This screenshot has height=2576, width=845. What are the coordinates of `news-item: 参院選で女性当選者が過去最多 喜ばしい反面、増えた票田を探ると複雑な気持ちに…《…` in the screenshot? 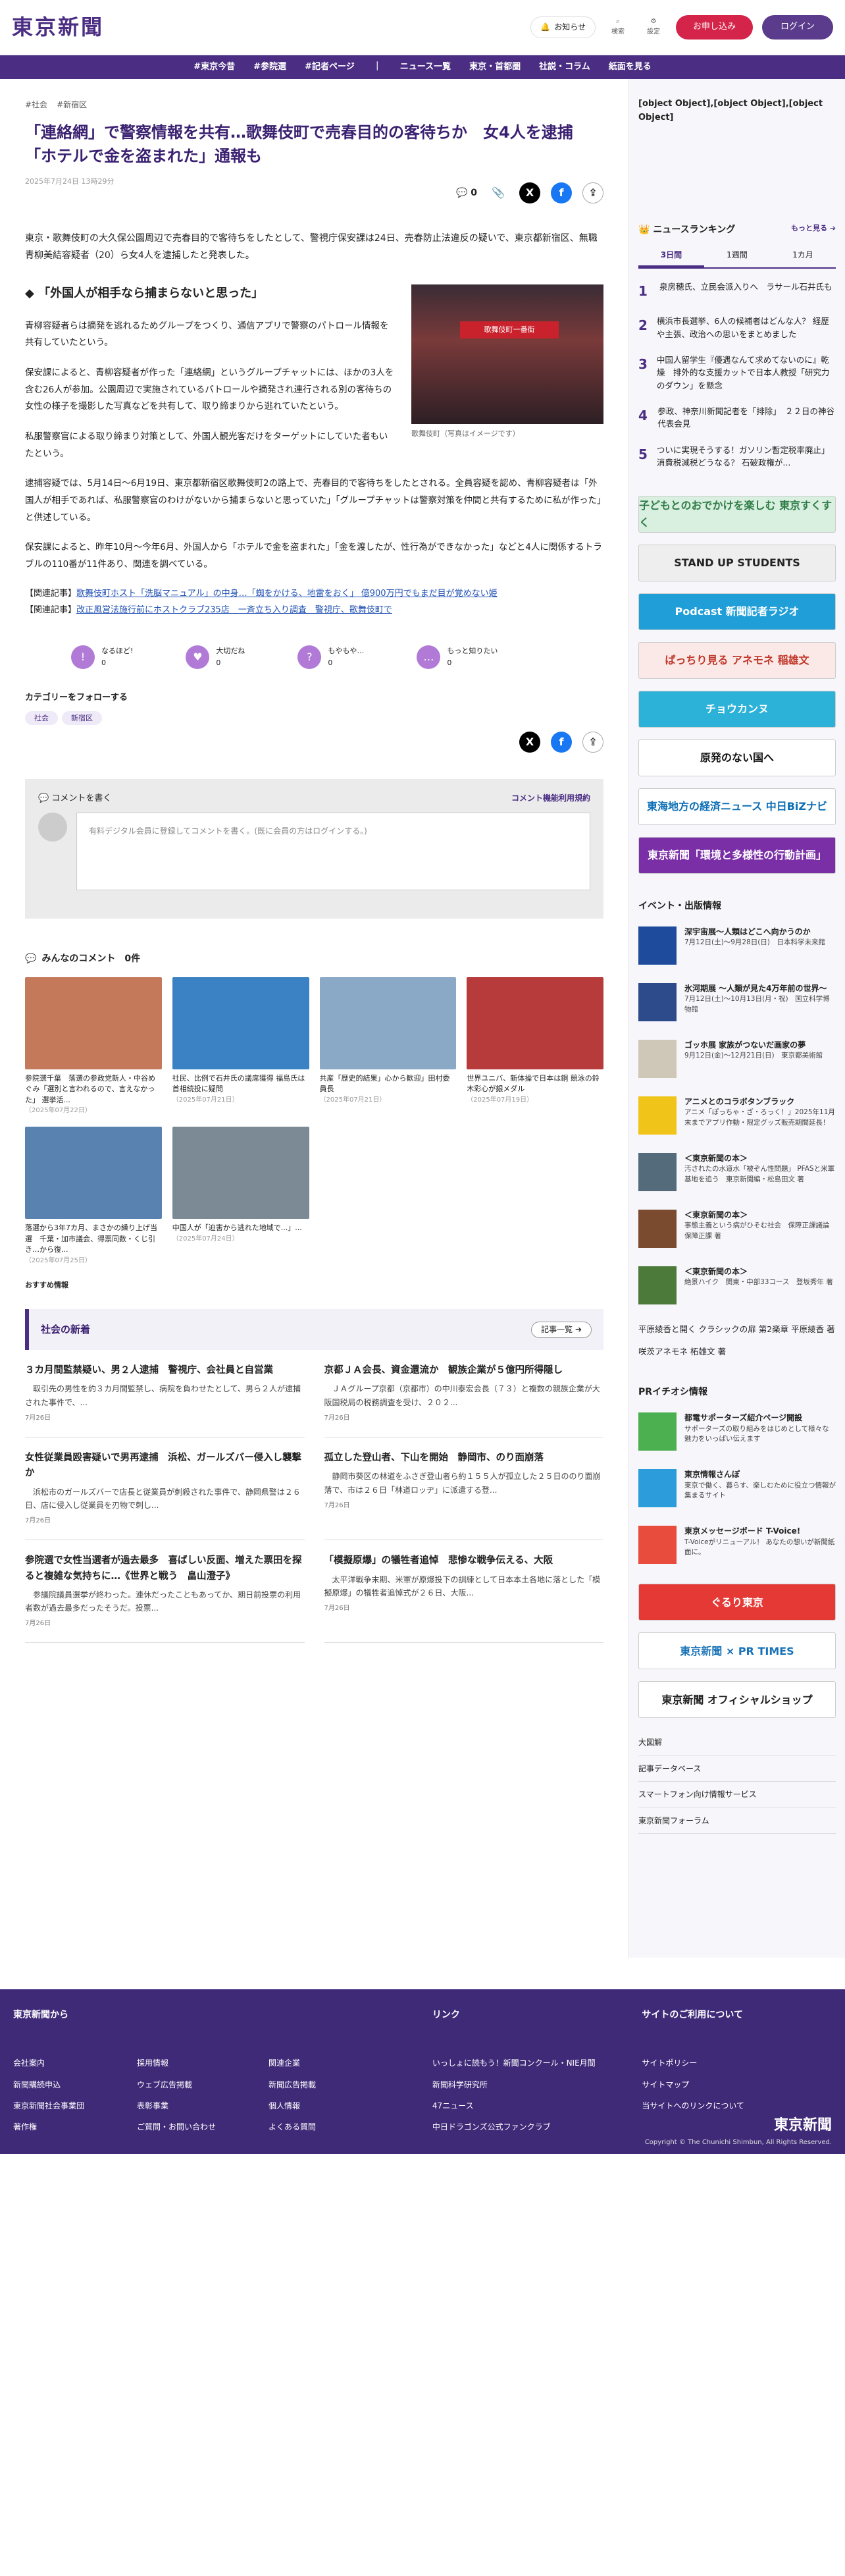 It's located at (165, 1592).